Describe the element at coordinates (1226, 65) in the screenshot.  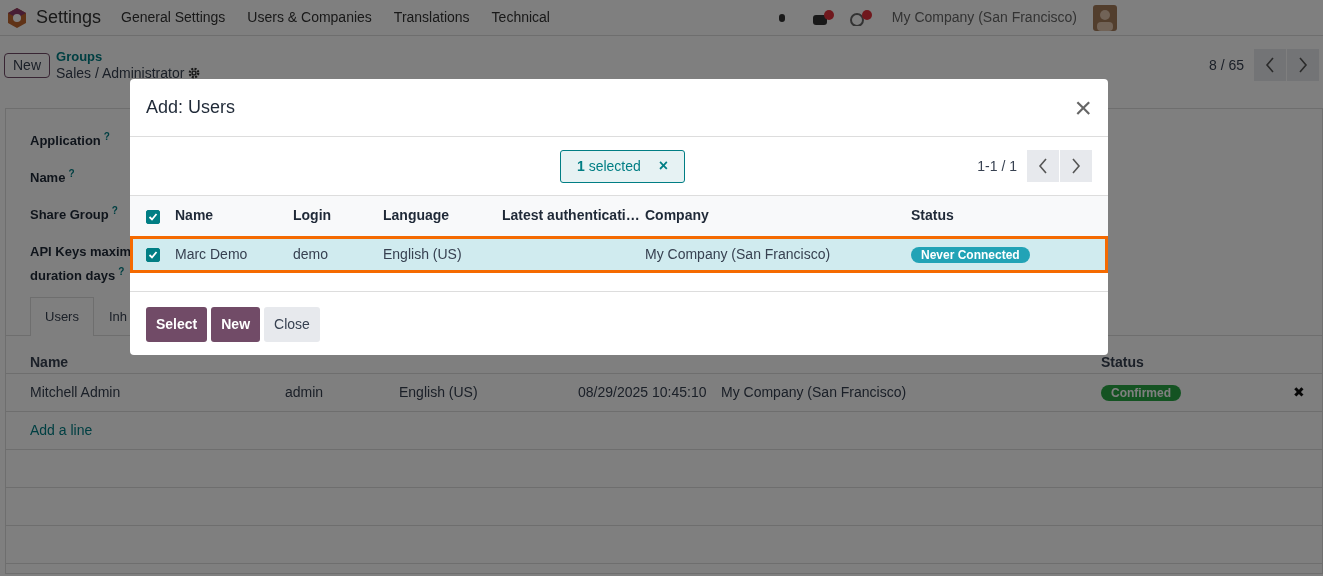
I see `pager-text: 8 / 65` at that location.